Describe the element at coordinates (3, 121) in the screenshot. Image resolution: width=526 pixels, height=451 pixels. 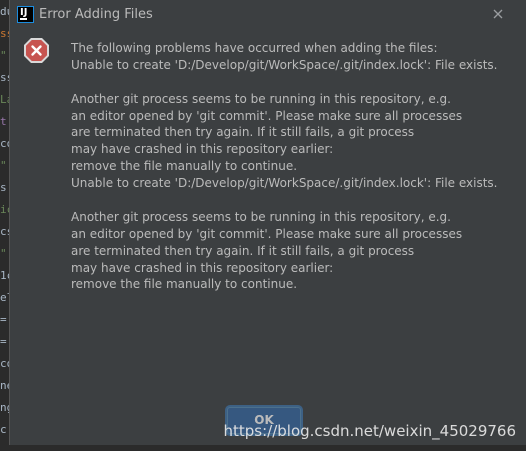
I see `editor-text-fragment: t` at that location.